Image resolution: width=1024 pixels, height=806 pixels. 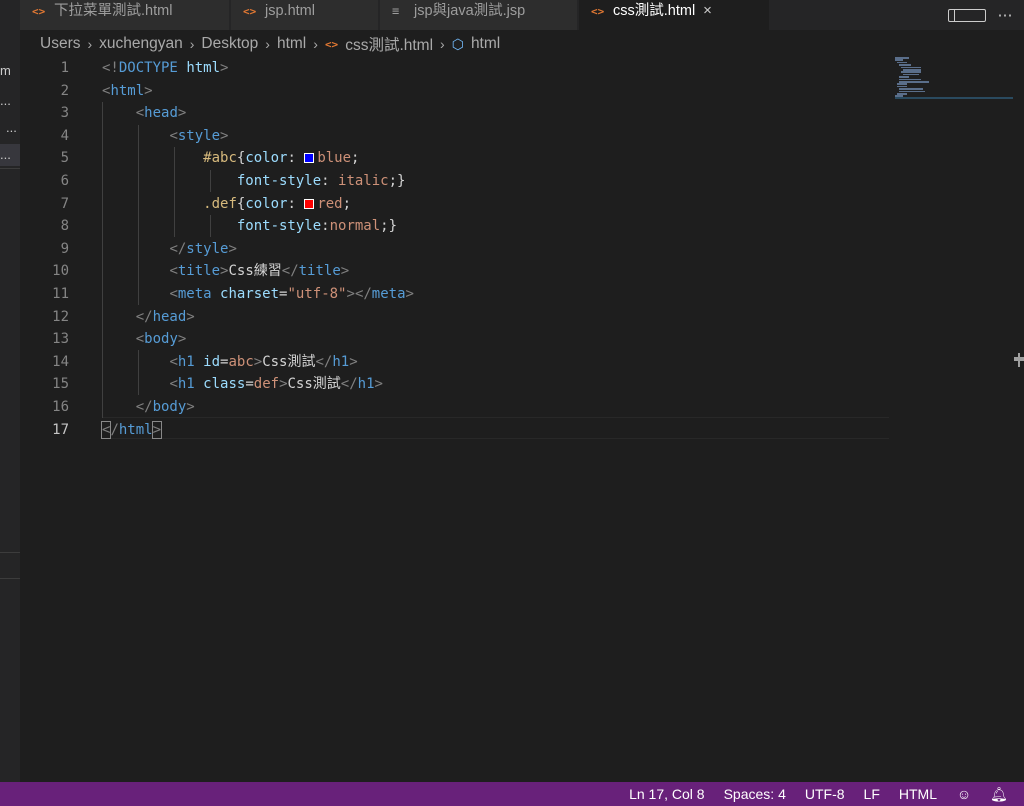 I want to click on code-line: </html>, so click(x=257, y=430).